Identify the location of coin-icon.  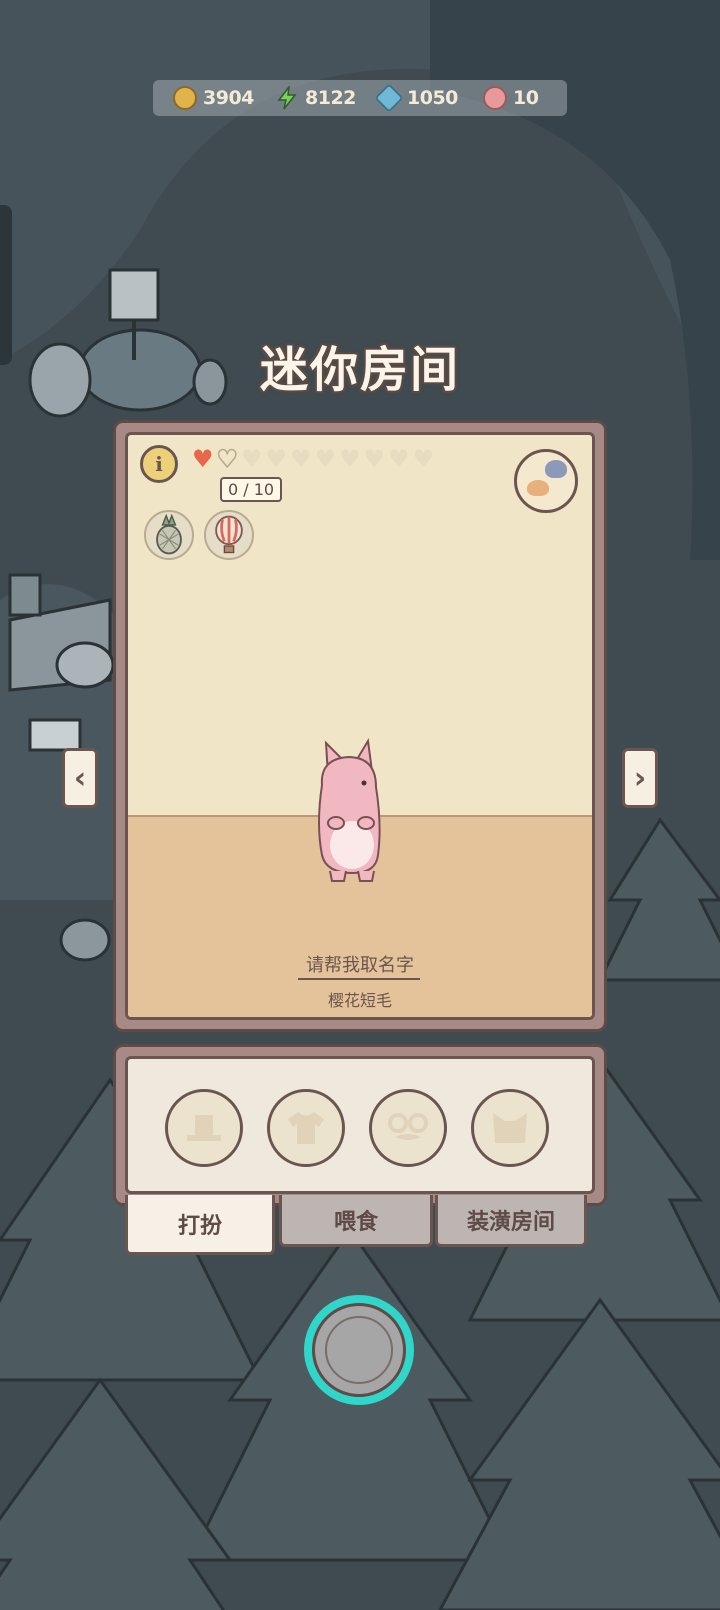
(185, 98).